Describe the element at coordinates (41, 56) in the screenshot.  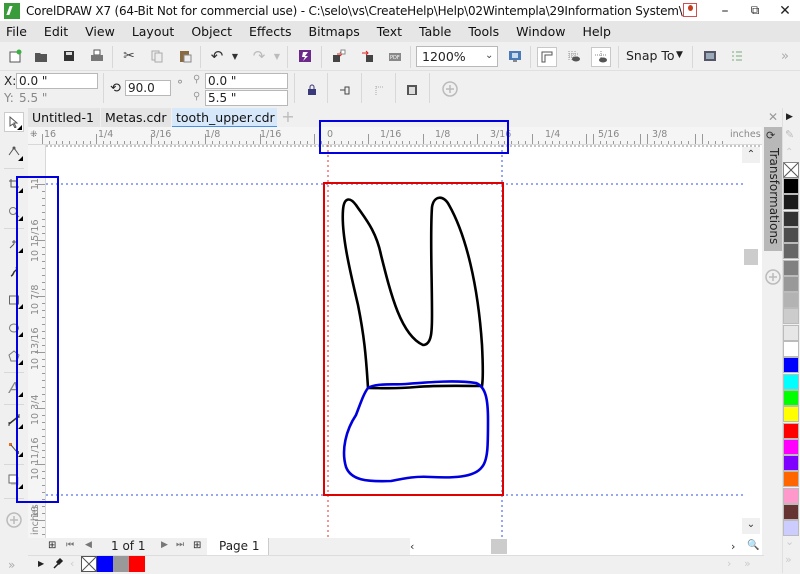
I see `open-icon` at that location.